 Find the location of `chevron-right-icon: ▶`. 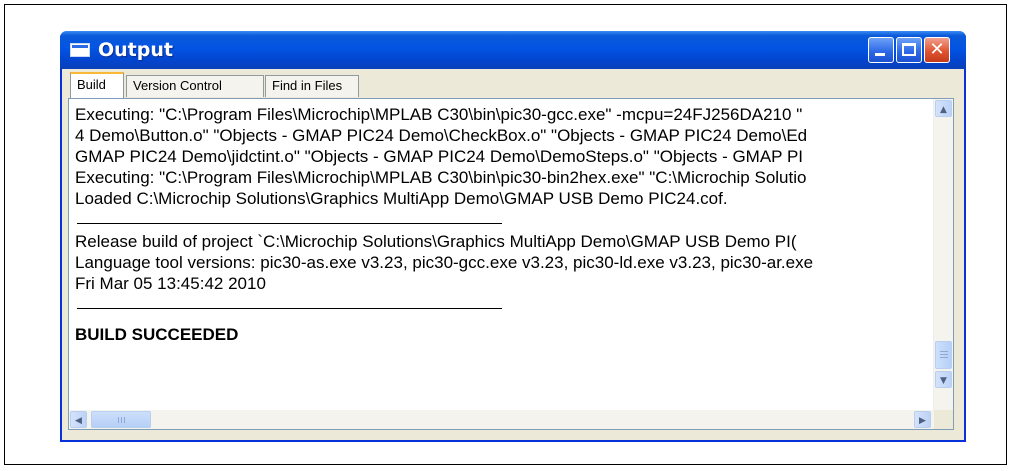

chevron-right-icon: ▶ is located at coordinates (922, 421).